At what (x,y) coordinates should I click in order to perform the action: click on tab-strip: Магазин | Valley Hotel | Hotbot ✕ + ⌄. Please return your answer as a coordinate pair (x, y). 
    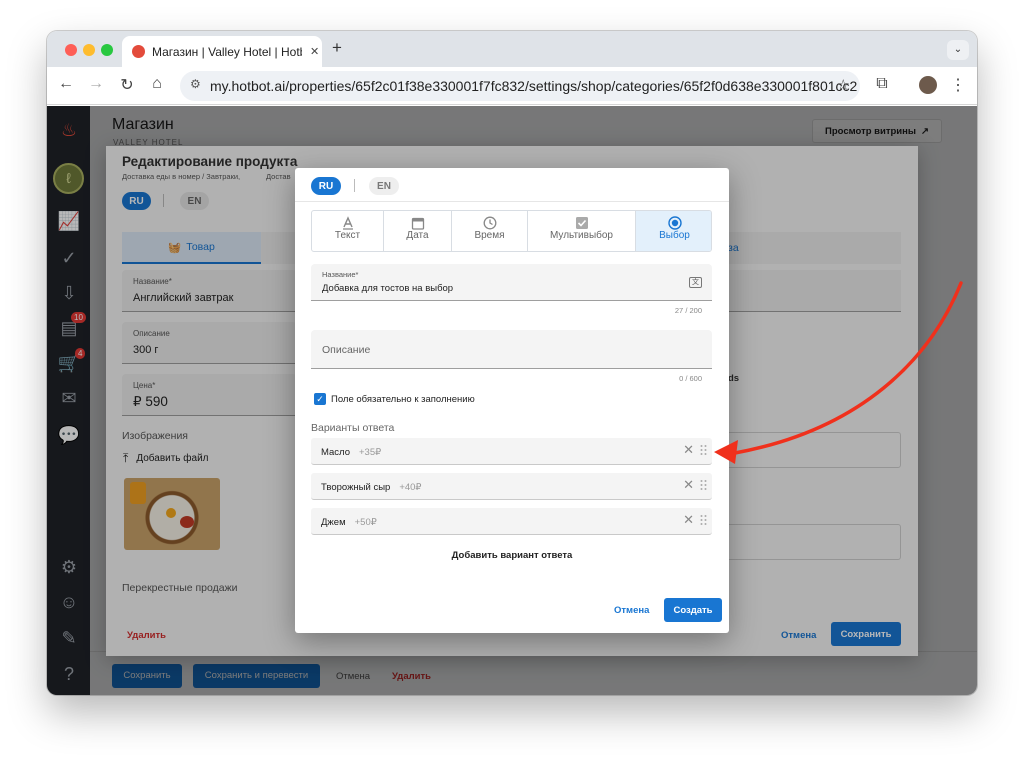
    Looking at the image, I should click on (512, 49).